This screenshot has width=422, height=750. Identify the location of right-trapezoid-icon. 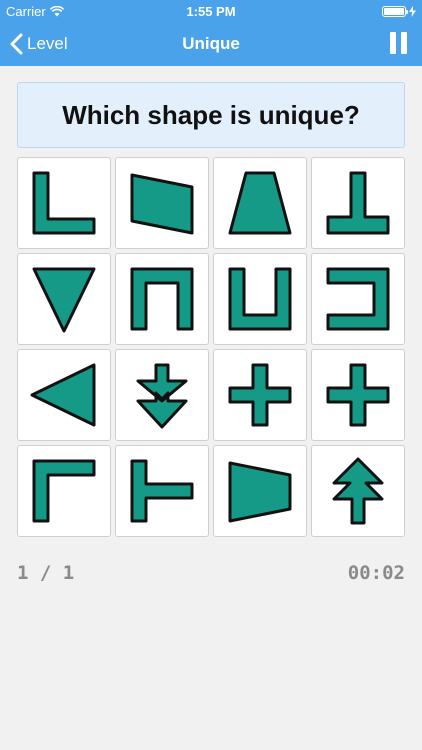
(260, 492).